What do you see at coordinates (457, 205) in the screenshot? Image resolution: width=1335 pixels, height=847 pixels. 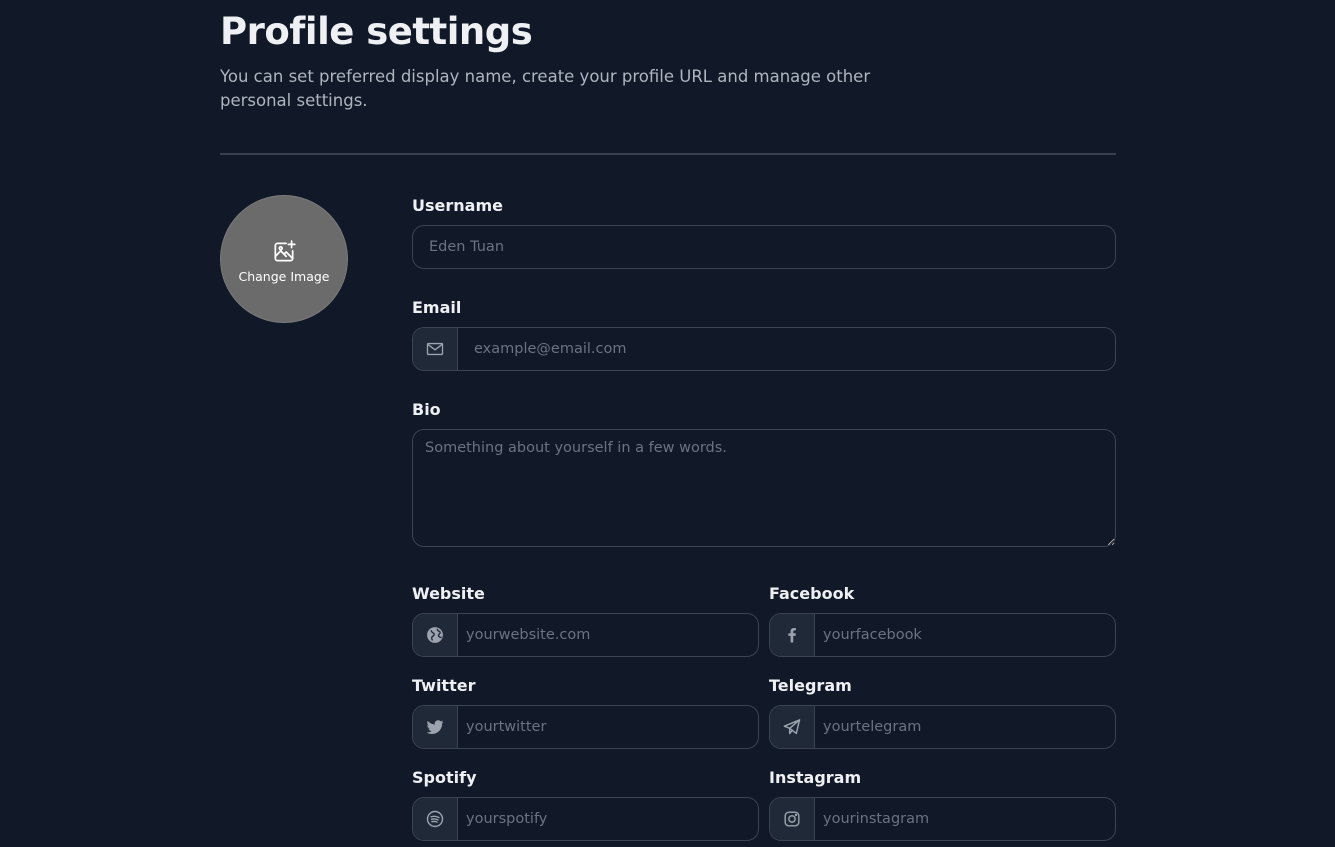 I see `username-label: Username` at bounding box center [457, 205].